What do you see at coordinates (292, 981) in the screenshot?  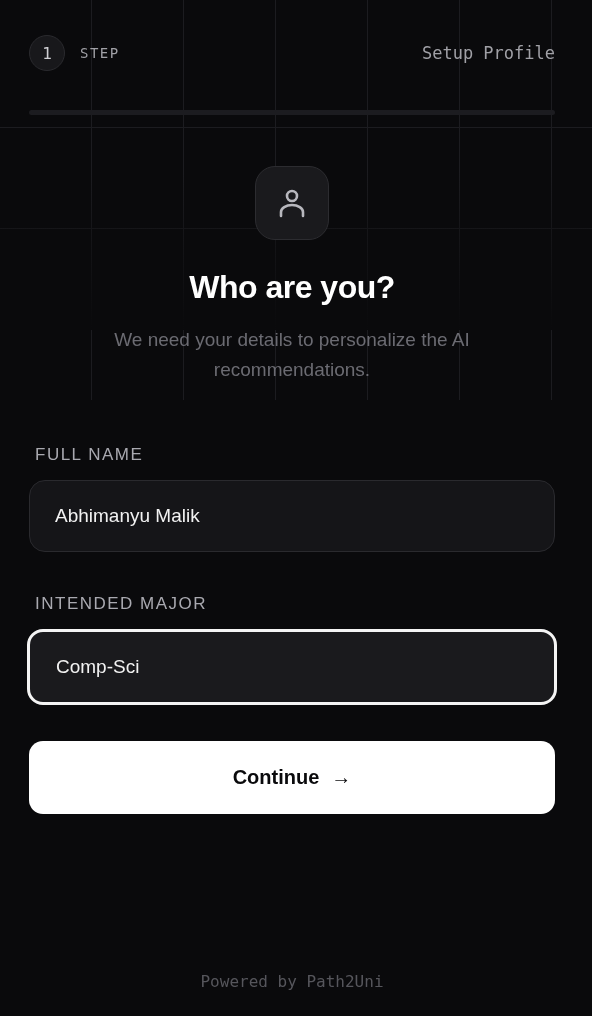 I see `footer-text: Powered by Path2Uni` at bounding box center [292, 981].